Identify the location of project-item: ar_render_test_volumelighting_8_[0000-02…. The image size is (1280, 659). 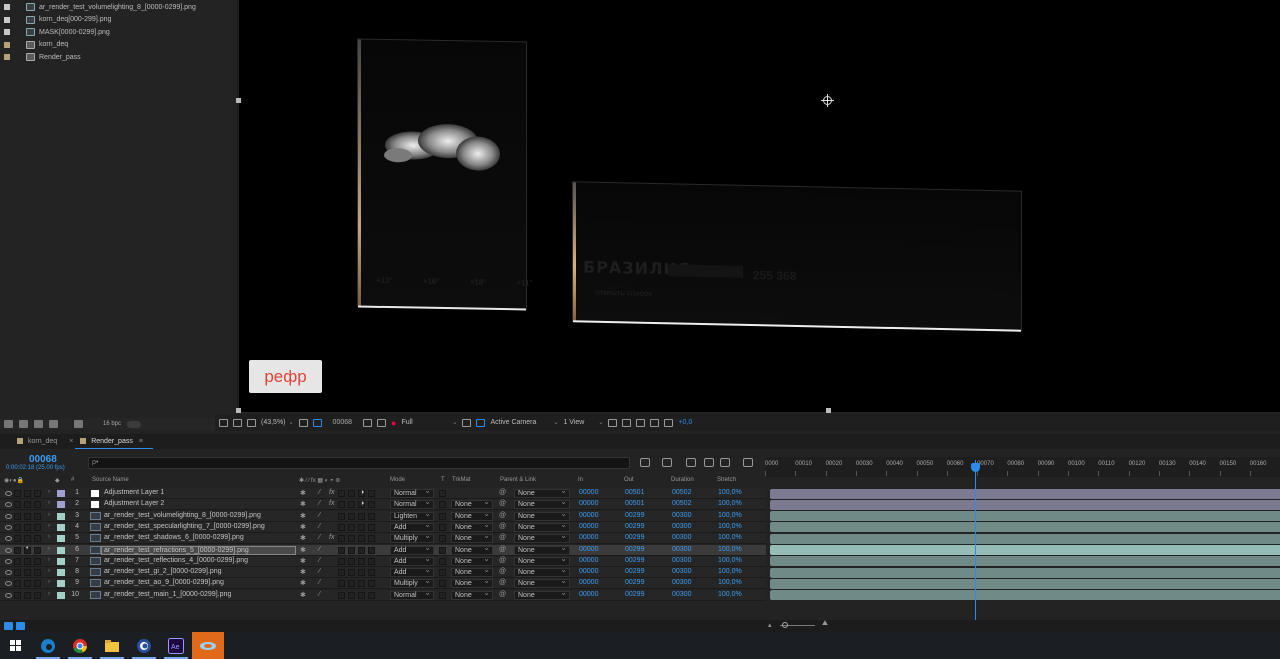
(102, 7).